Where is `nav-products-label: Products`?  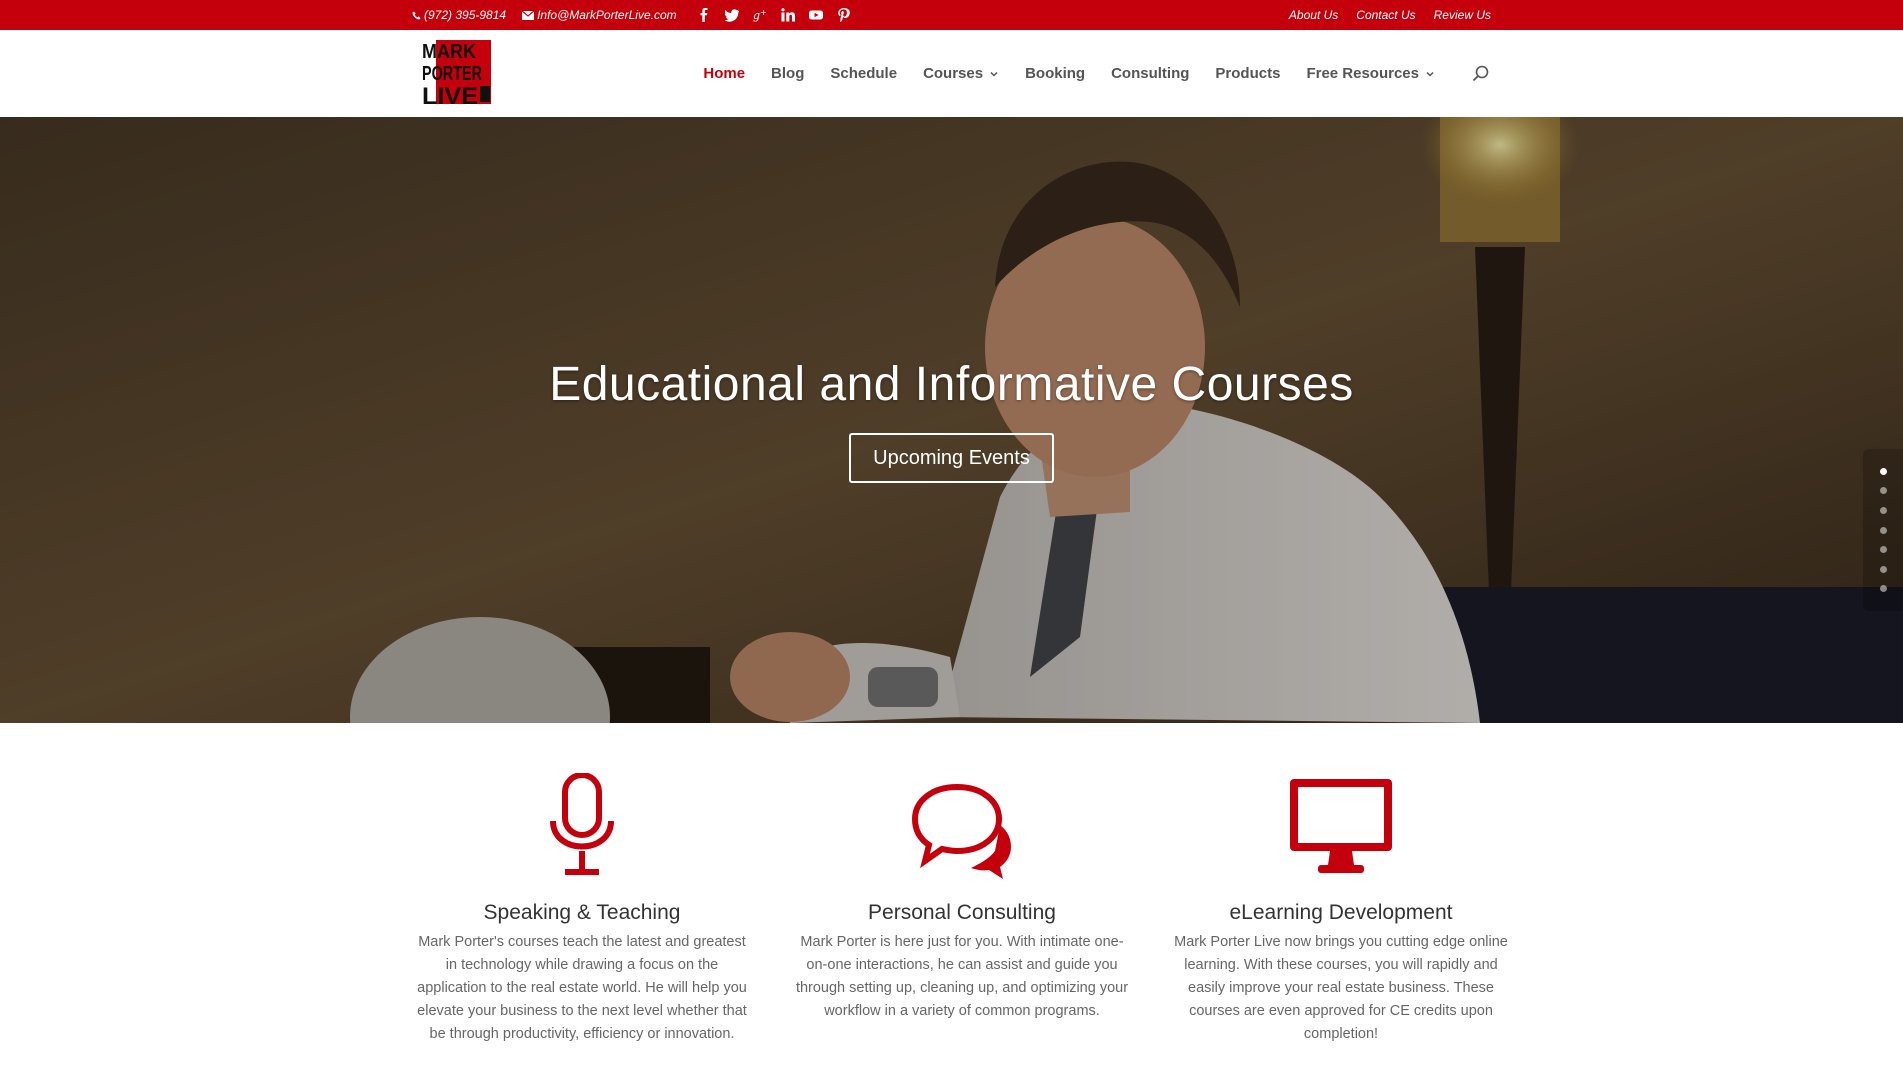
nav-products-label: Products is located at coordinates (1248, 73).